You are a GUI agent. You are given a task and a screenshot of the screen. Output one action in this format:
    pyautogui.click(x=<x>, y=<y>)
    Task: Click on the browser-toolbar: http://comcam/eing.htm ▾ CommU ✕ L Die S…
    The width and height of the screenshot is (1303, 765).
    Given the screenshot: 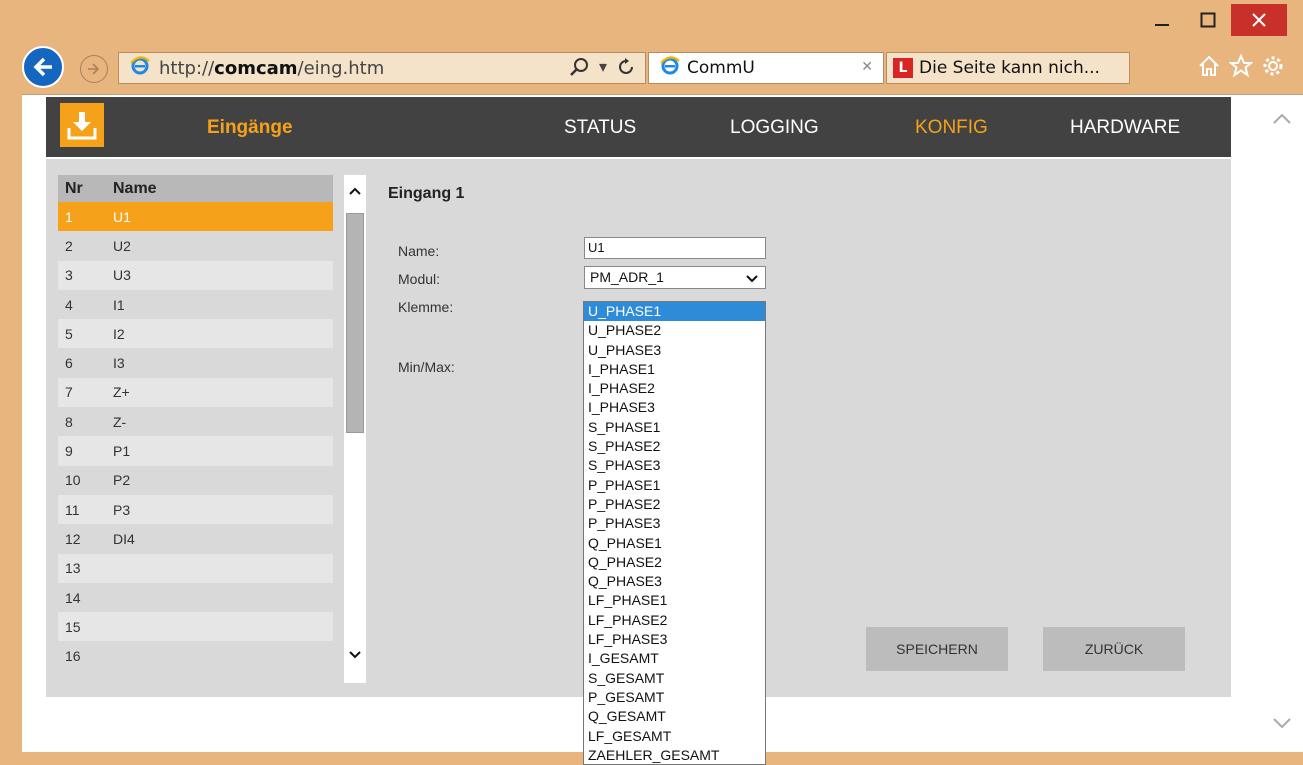 What is the action you would take?
    pyautogui.click(x=651, y=71)
    